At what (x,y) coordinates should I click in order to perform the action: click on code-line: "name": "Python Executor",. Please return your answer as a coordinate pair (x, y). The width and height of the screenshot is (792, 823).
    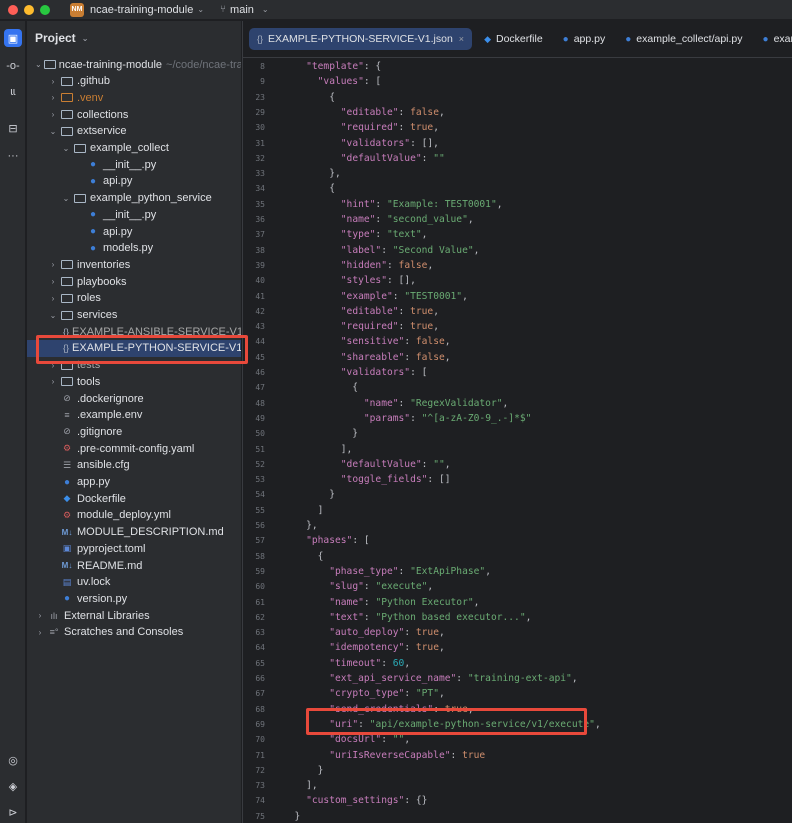
    Looking at the image, I should click on (381, 602).